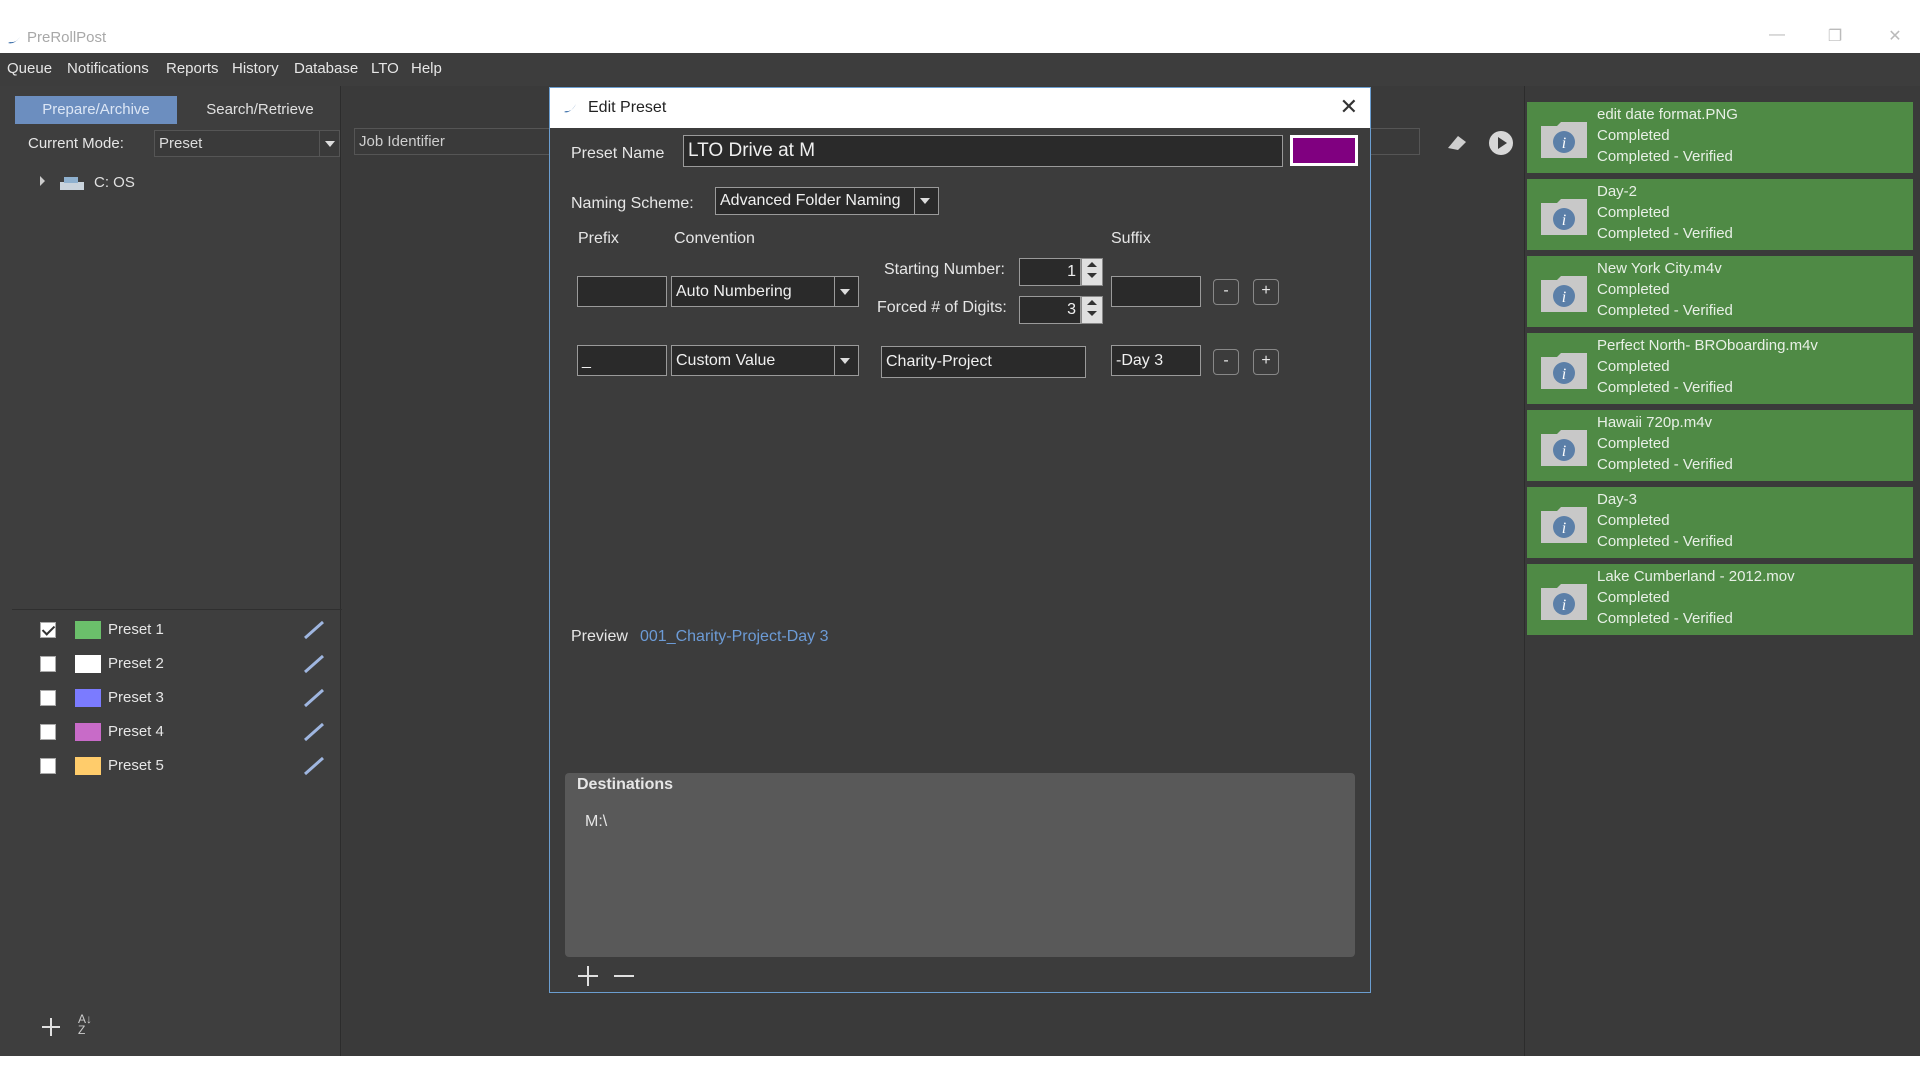 The height and width of the screenshot is (1080, 1920). Describe the element at coordinates (618, 153) in the screenshot. I see `preset-name-label: Preset Name` at that location.